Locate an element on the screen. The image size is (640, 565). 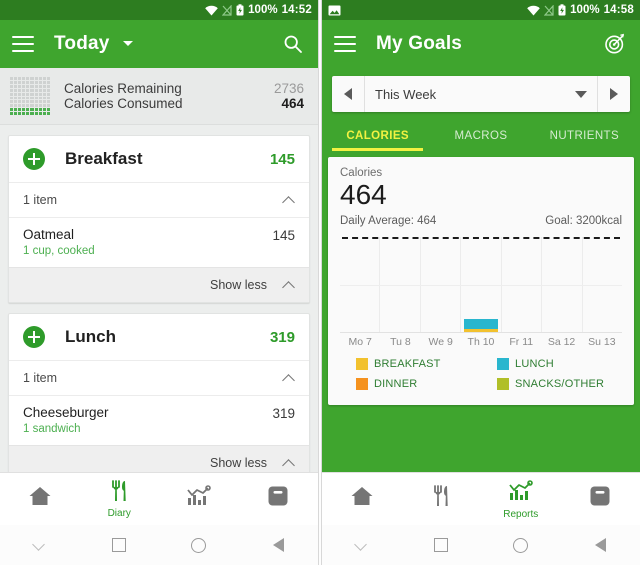
scale-icon is located at coordinates (278, 498).